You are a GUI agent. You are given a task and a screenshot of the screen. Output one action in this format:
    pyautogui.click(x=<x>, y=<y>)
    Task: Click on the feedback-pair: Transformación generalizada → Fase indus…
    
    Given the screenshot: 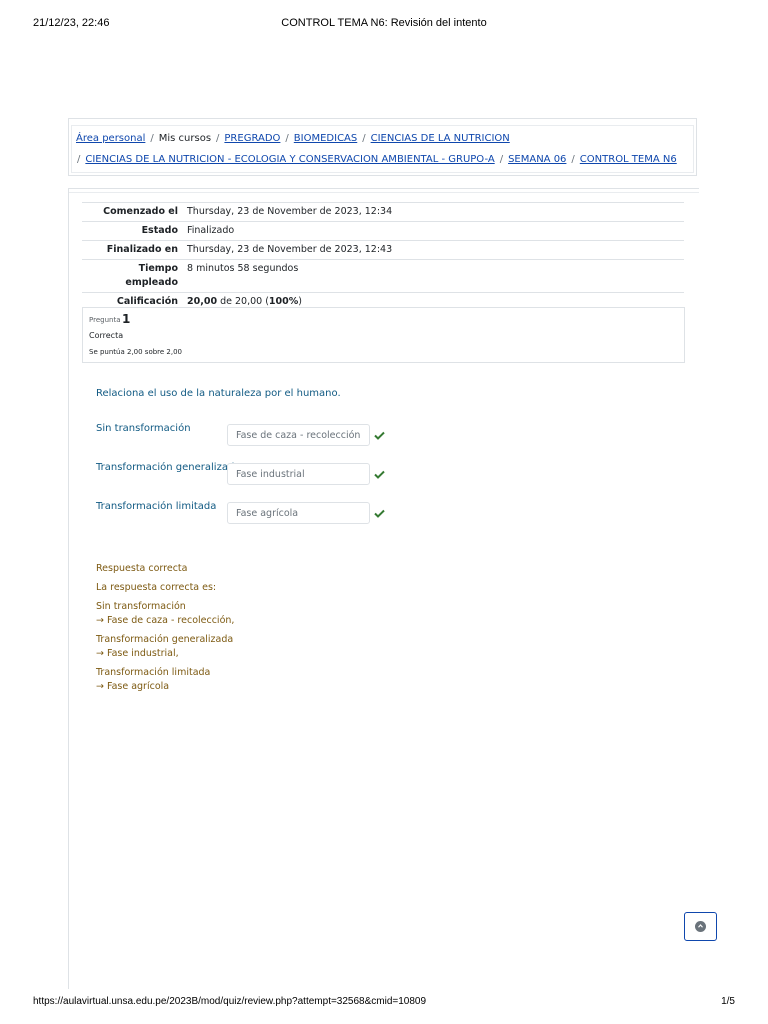 What is the action you would take?
    pyautogui.click(x=165, y=647)
    